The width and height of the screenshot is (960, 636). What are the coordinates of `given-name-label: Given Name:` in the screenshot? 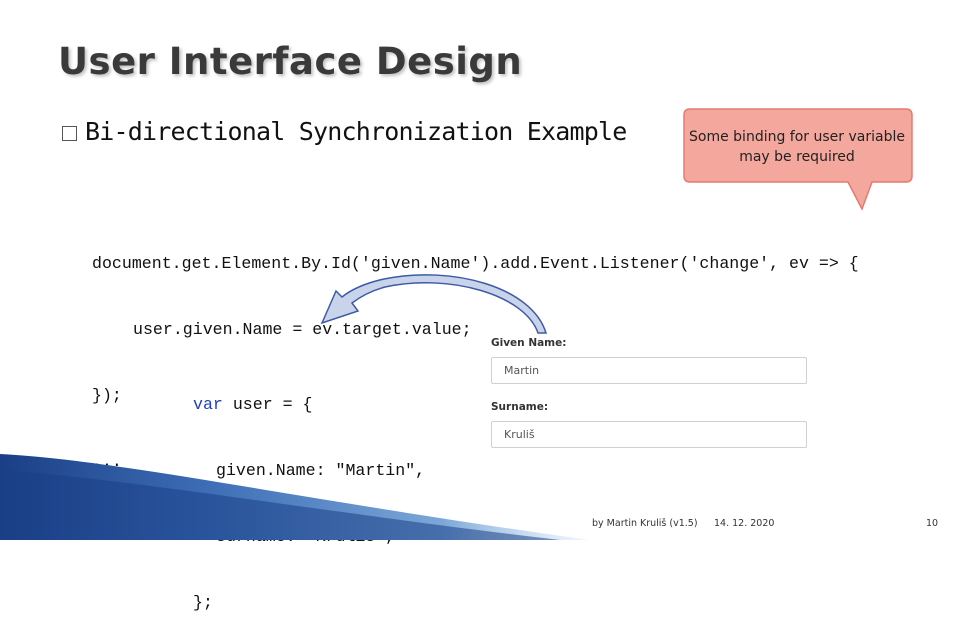 It's located at (529, 343).